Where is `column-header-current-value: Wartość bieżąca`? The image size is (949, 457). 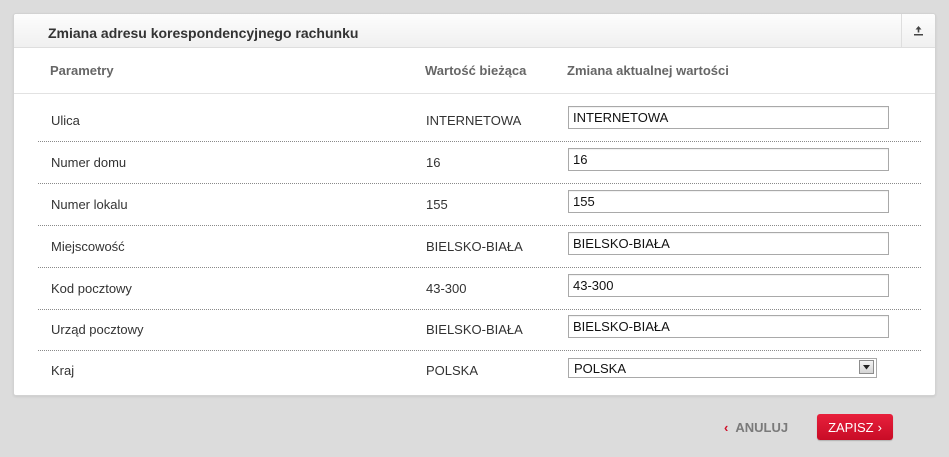
column-header-current-value: Wartość bieżąca is located at coordinates (476, 70).